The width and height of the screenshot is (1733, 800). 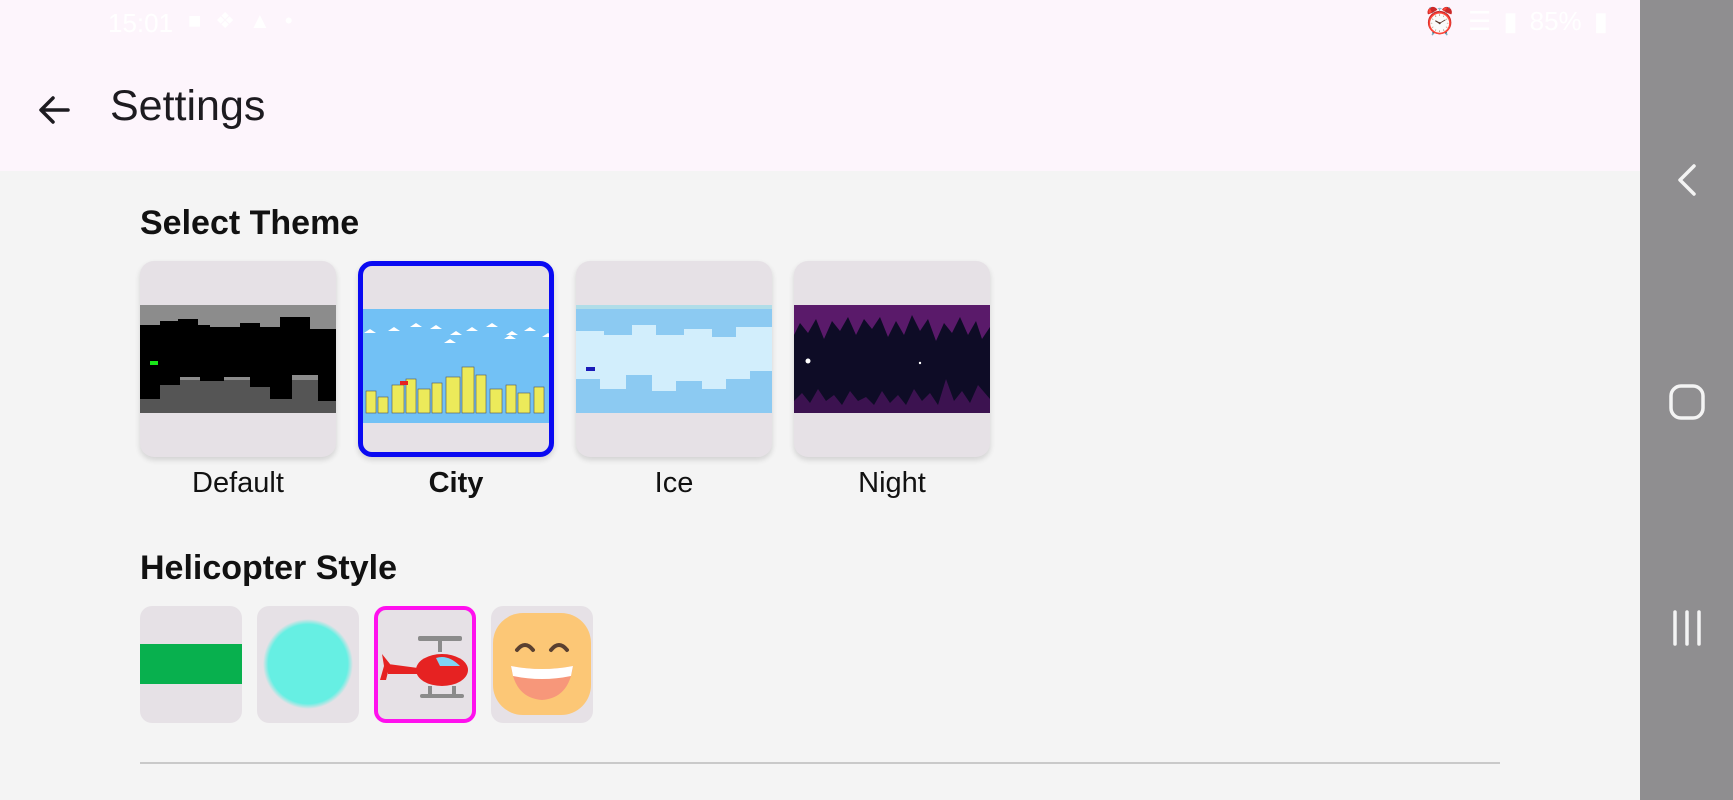 What do you see at coordinates (238, 483) in the screenshot?
I see `theme-label-default: Default` at bounding box center [238, 483].